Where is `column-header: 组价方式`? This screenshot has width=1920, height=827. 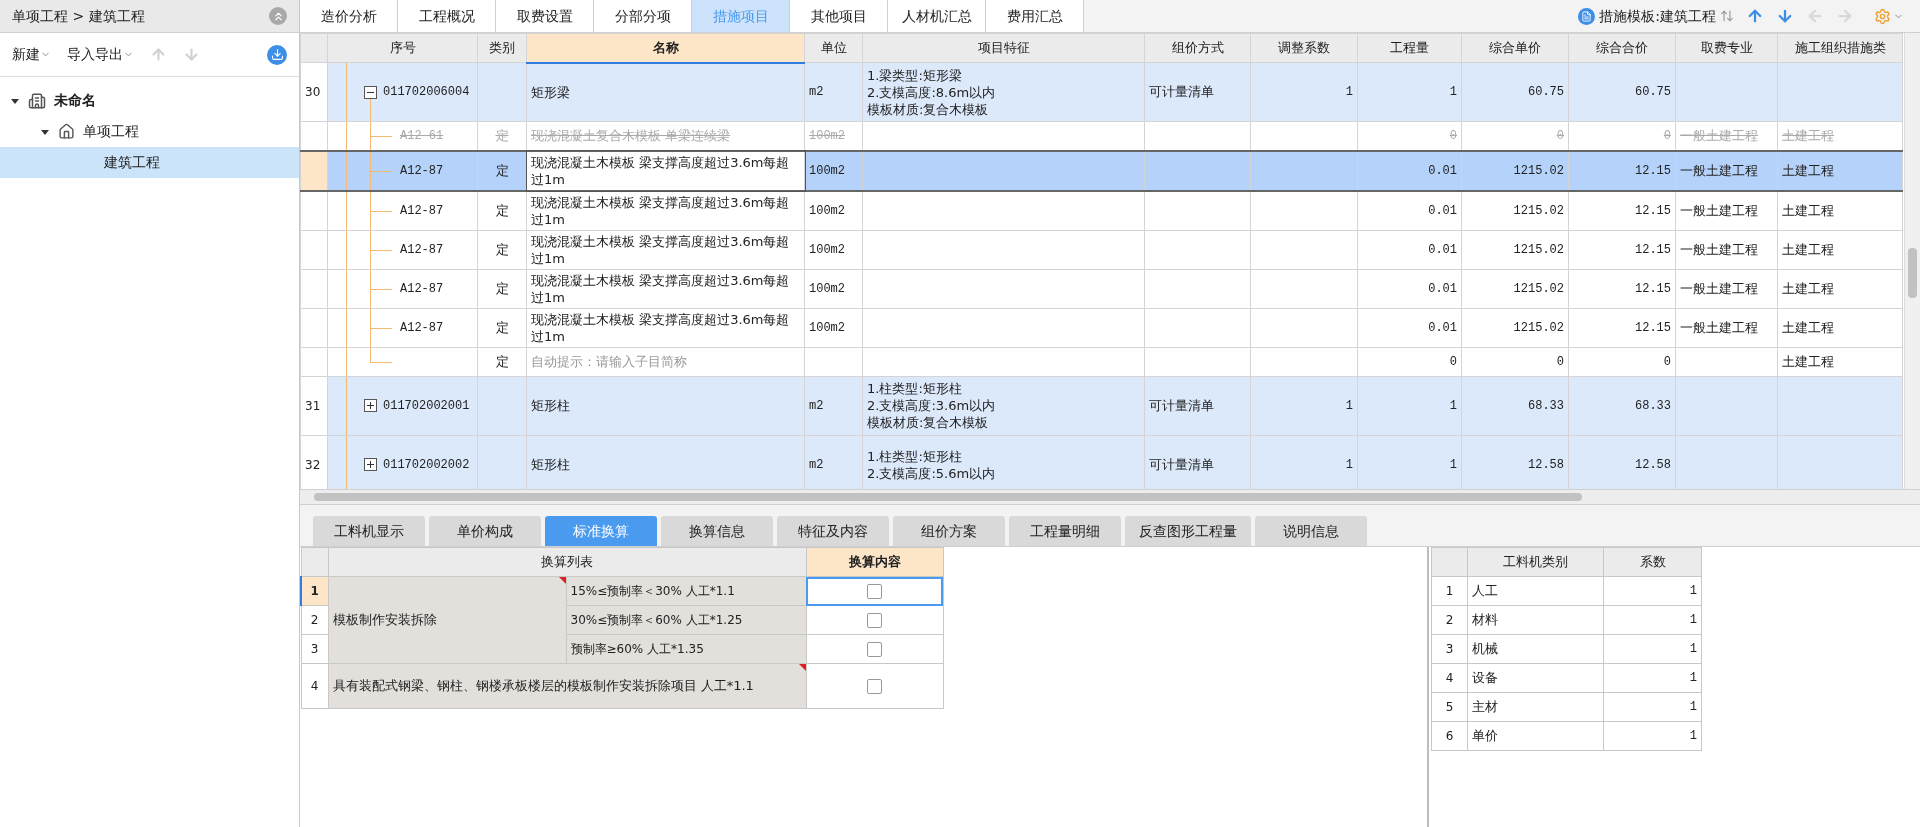
column-header: 组价方式 is located at coordinates (1197, 48).